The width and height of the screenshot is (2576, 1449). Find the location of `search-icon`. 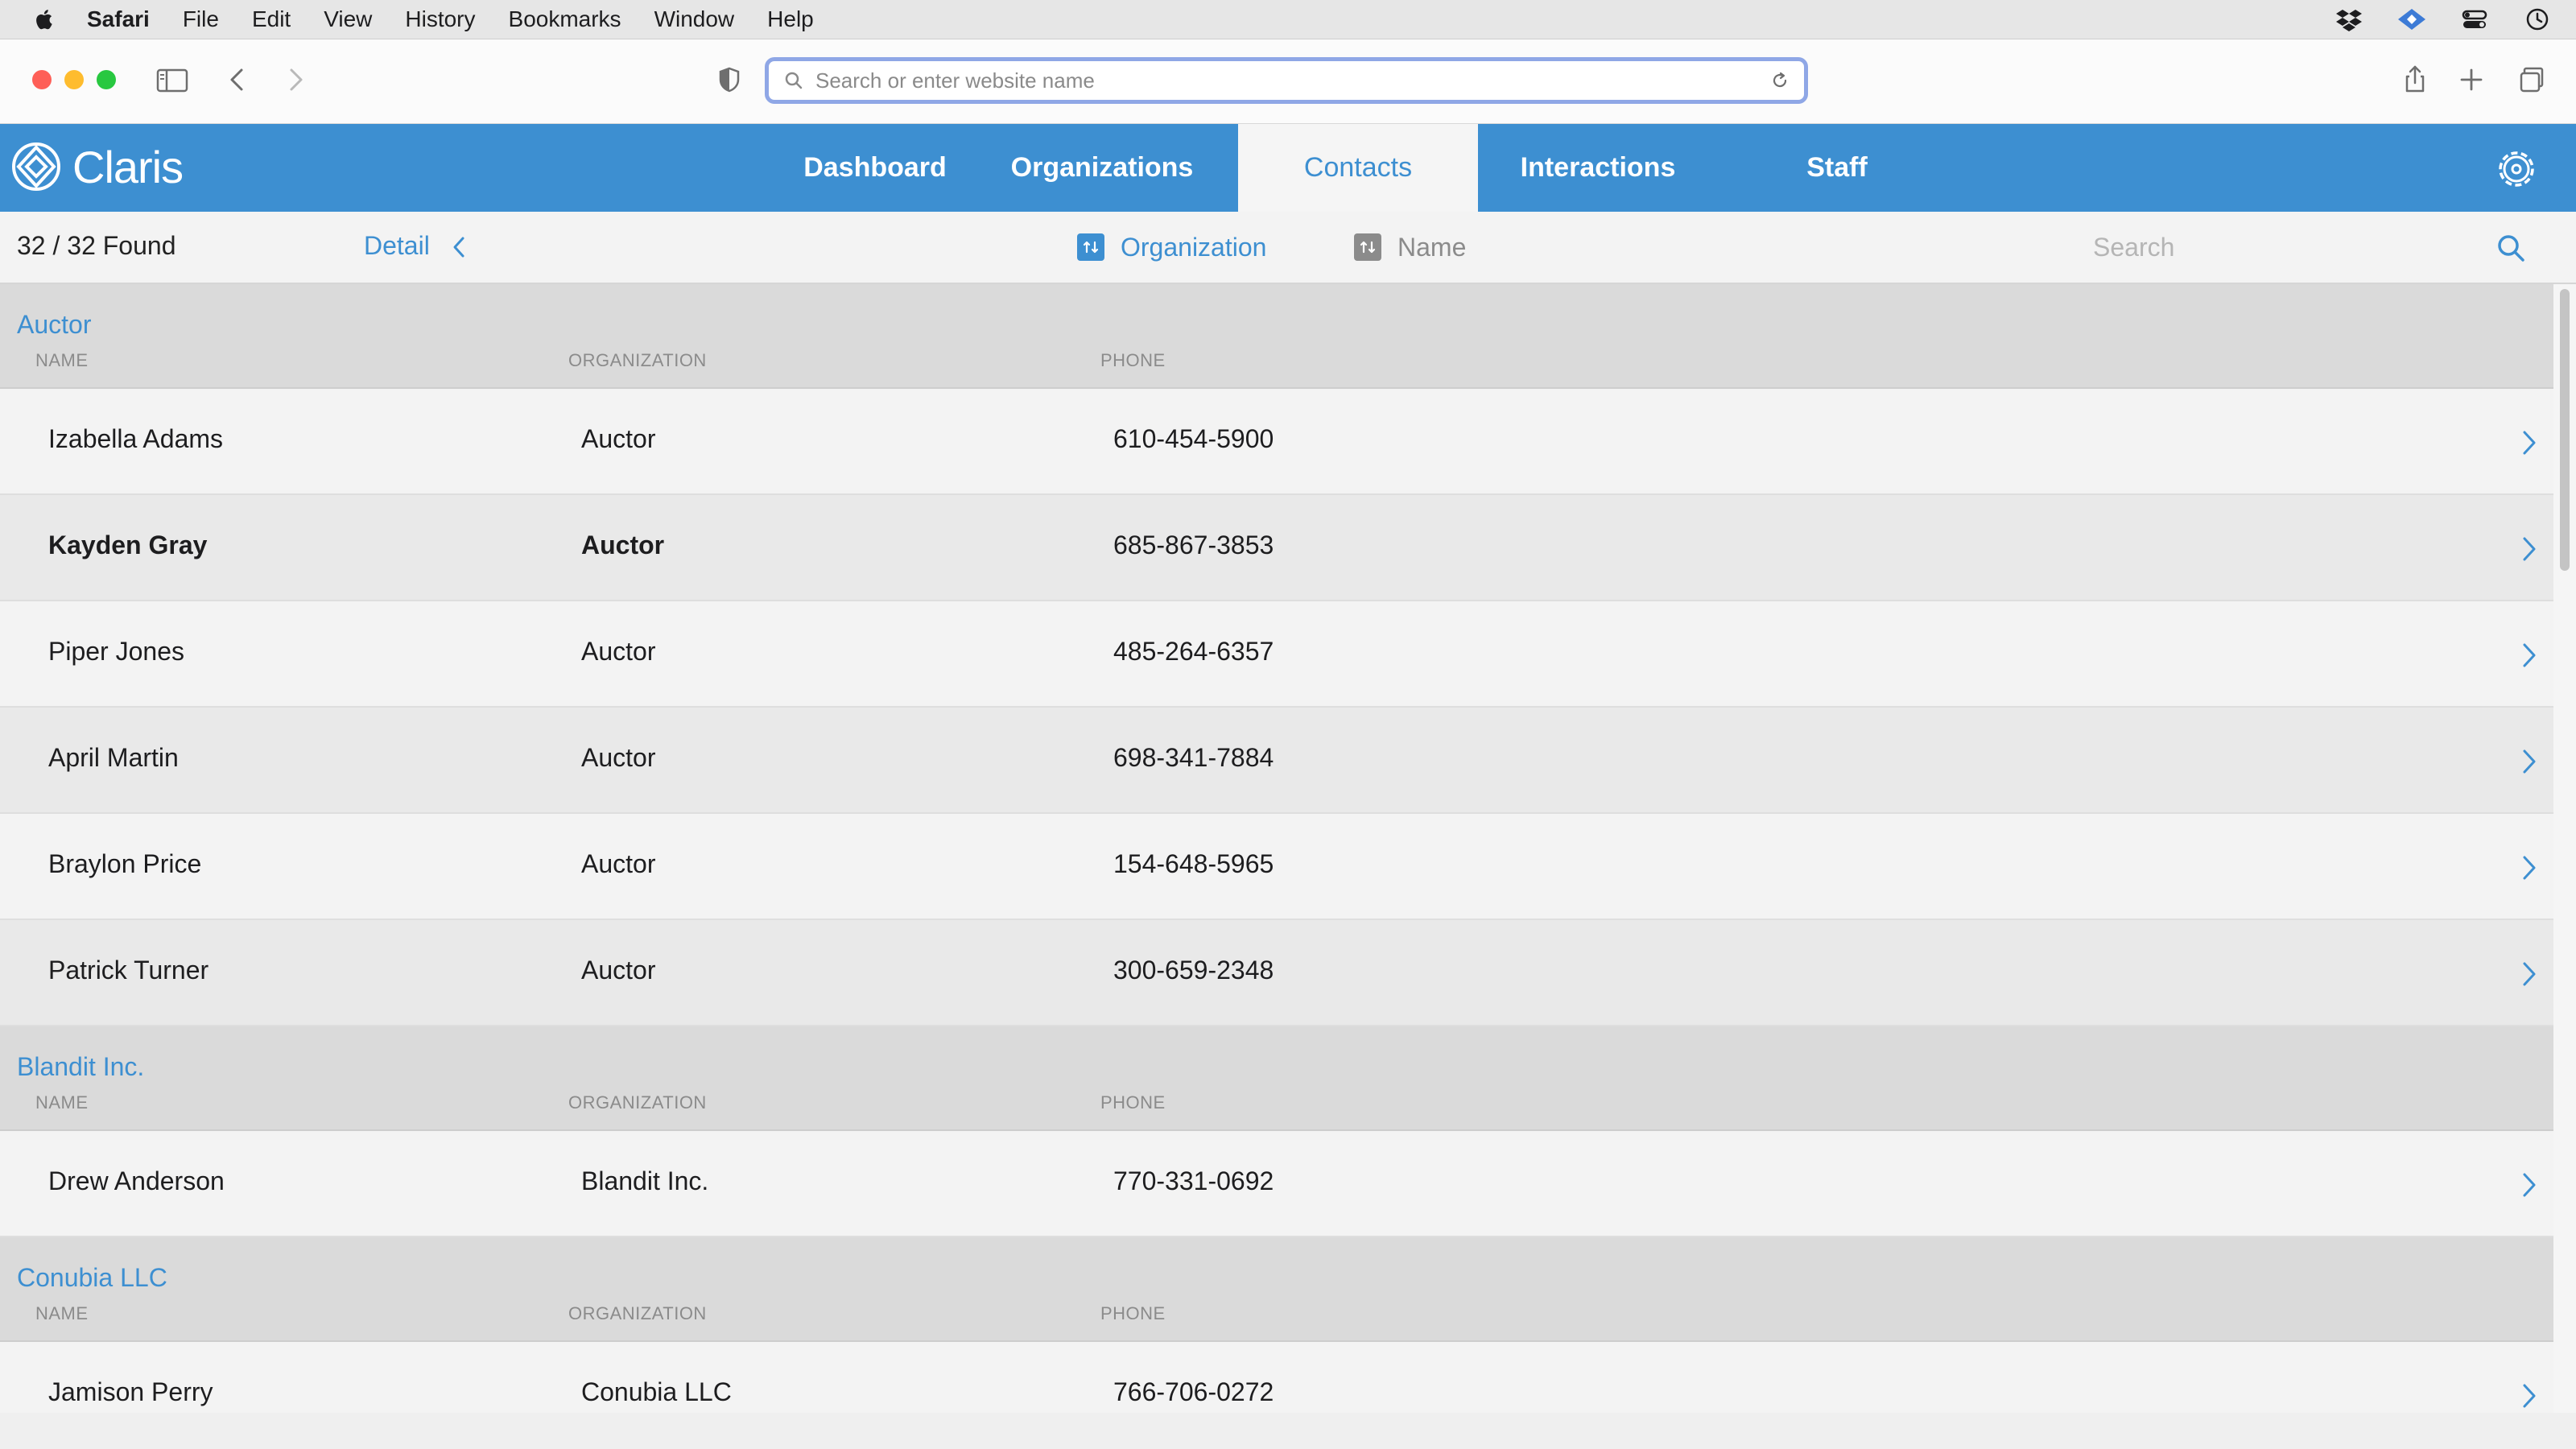

search-icon is located at coordinates (2511, 248).